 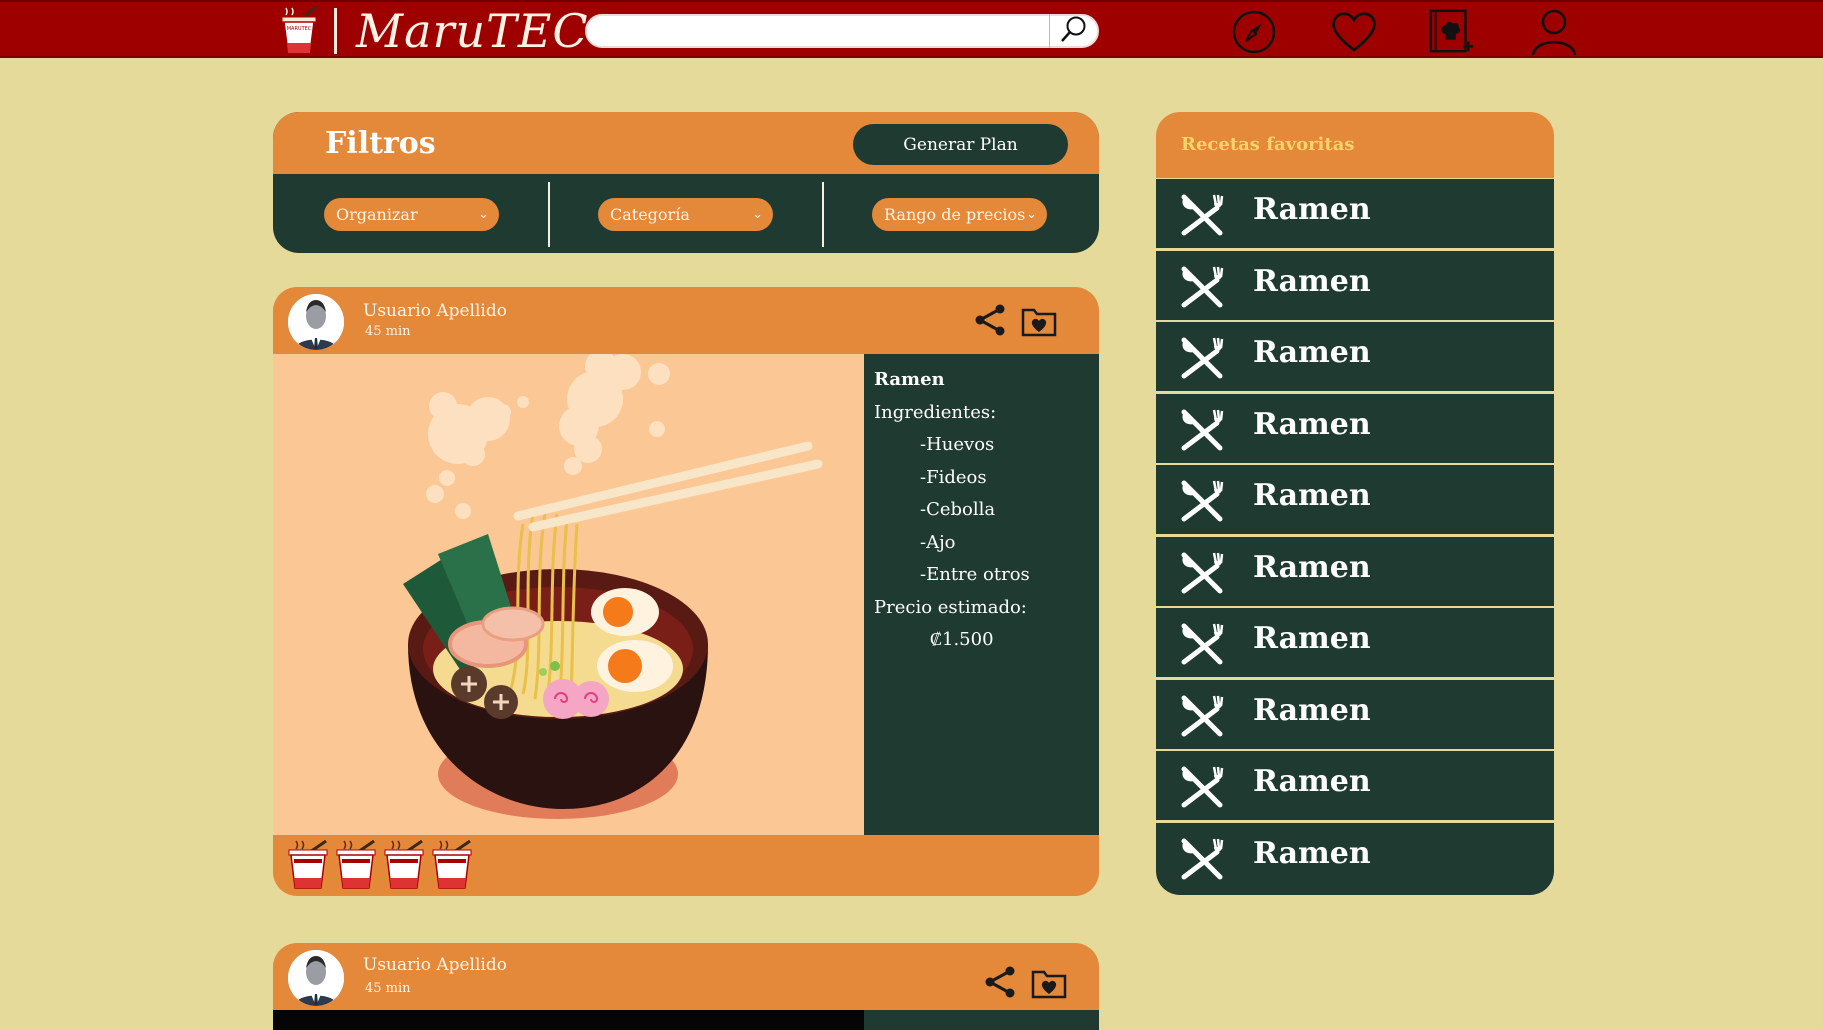 What do you see at coordinates (938, 542) in the screenshot?
I see `ingredient-item: -Ajo` at bounding box center [938, 542].